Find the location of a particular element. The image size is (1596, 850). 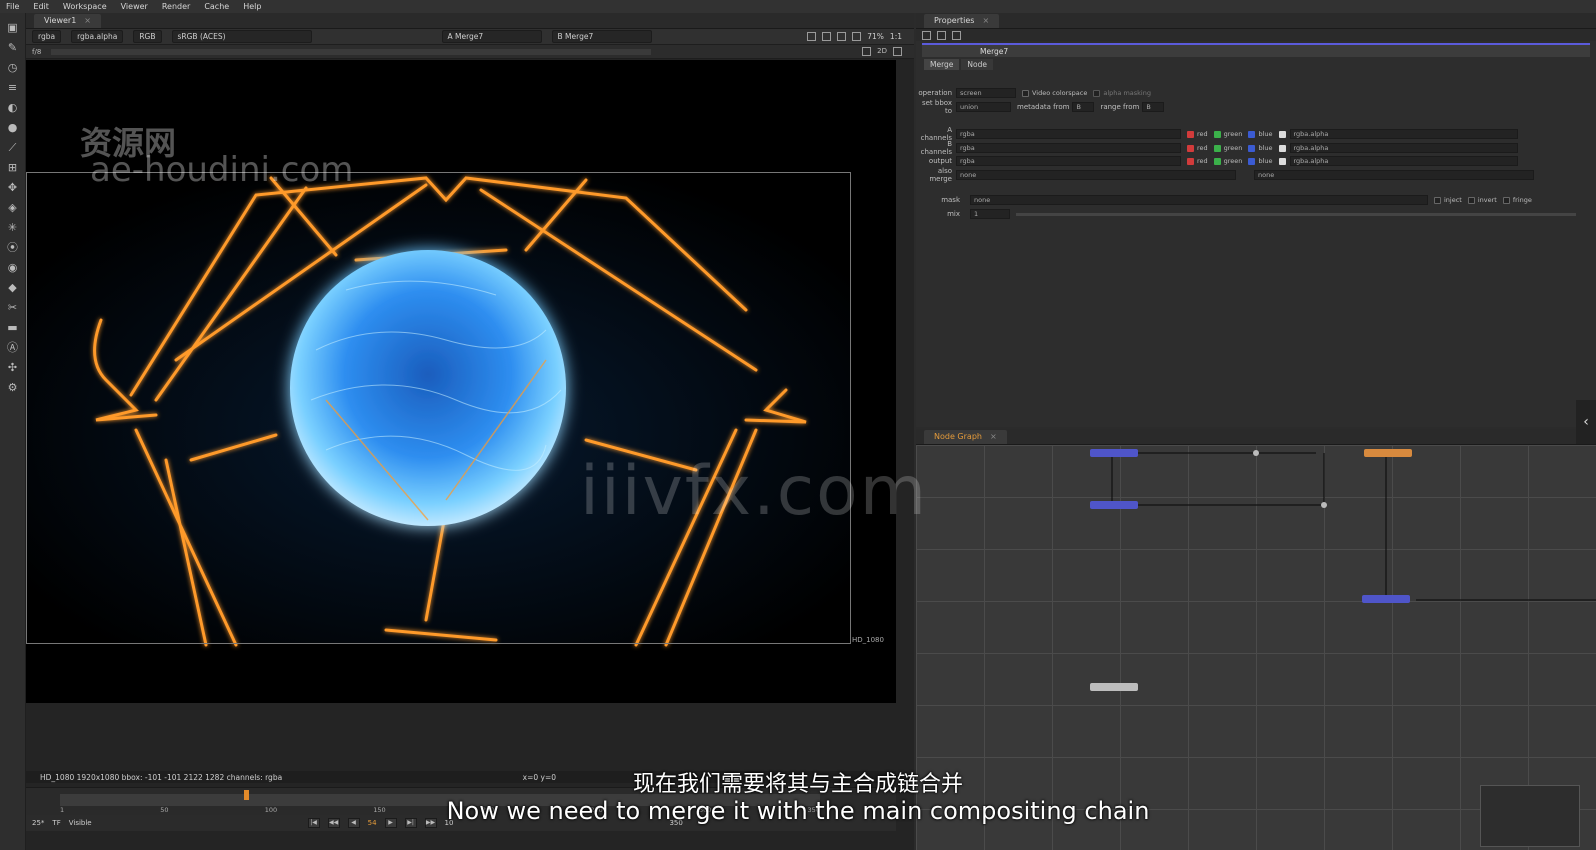

set-bbox-select: union is located at coordinates (983, 107).